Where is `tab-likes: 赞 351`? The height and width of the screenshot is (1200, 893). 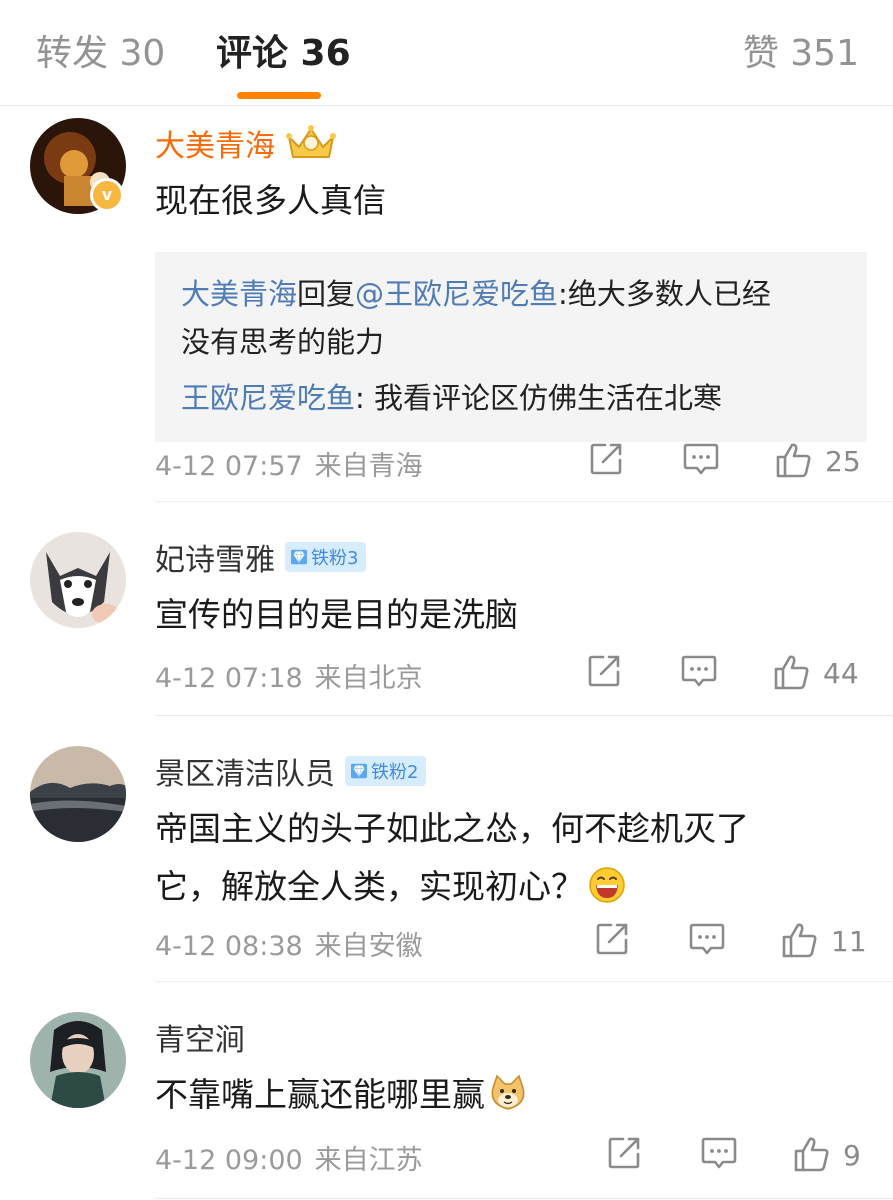 tab-likes: 赞 351 is located at coordinates (801, 54).